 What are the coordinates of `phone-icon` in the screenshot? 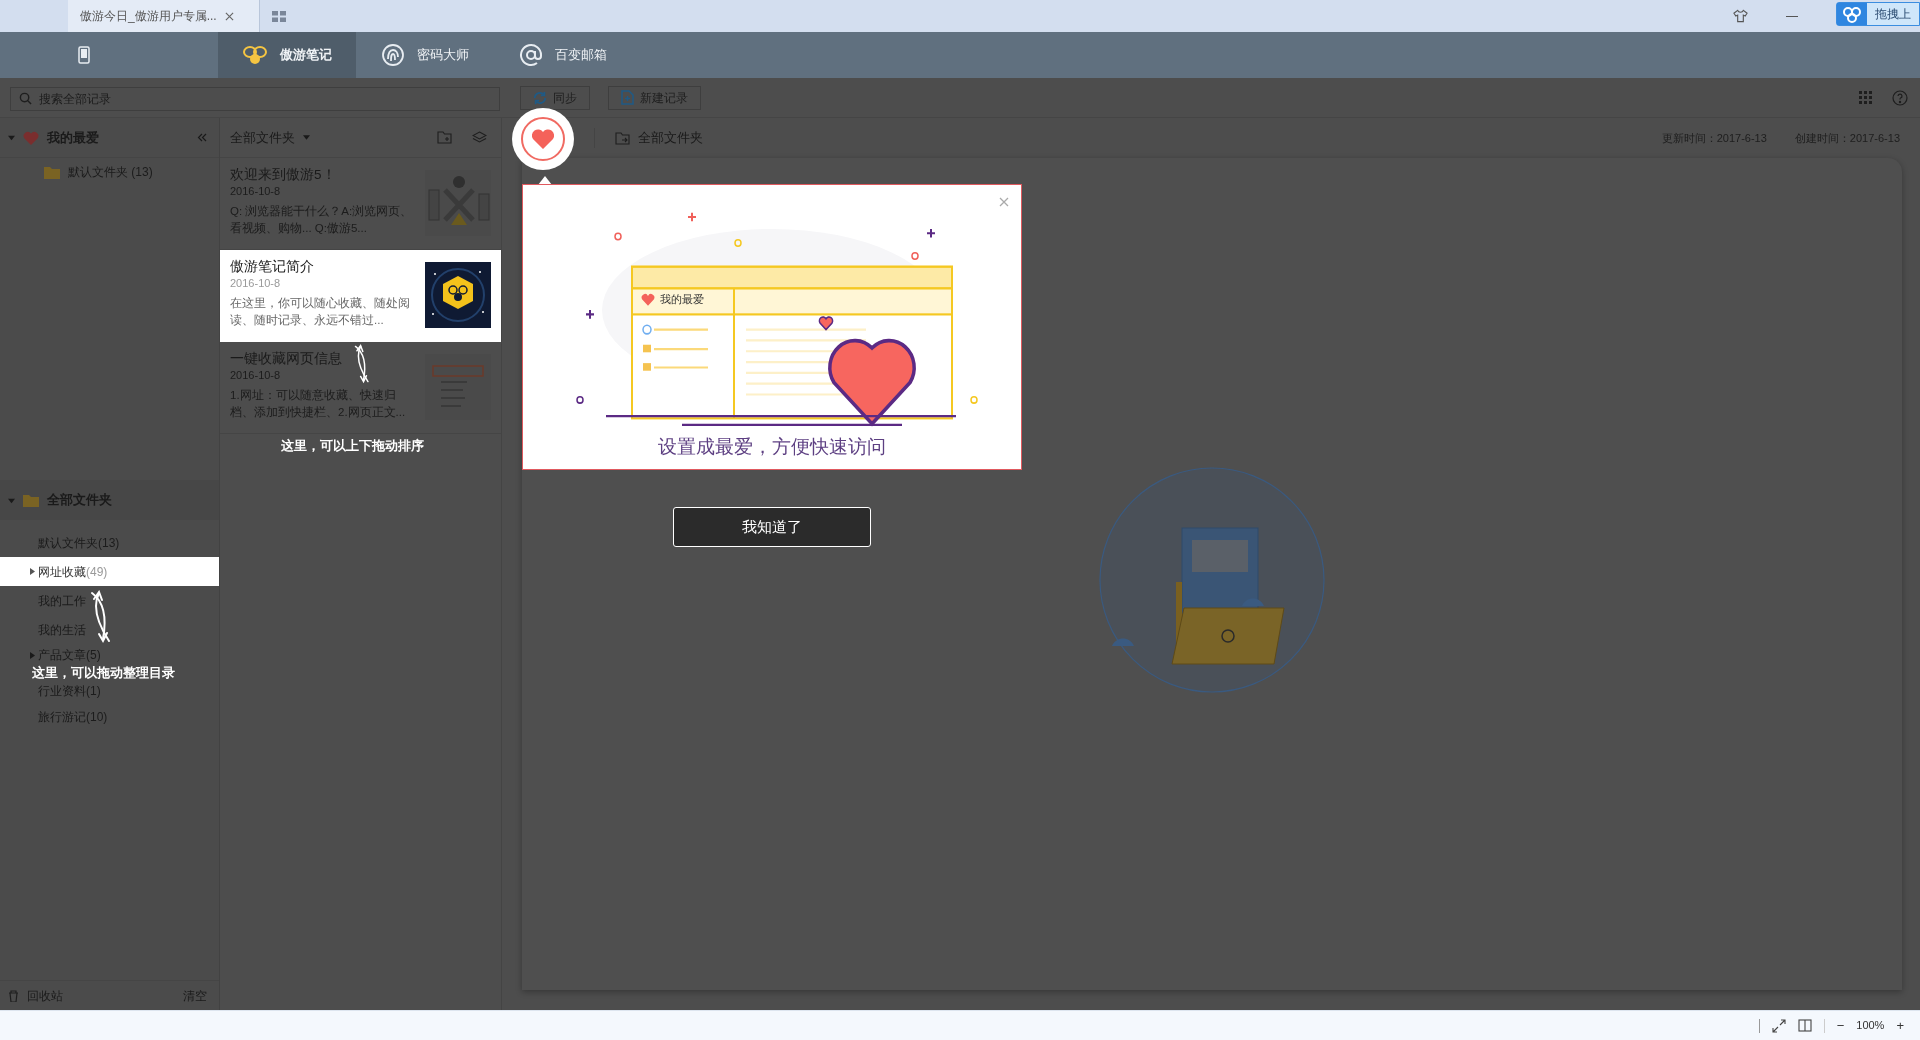 It's located at (84, 55).